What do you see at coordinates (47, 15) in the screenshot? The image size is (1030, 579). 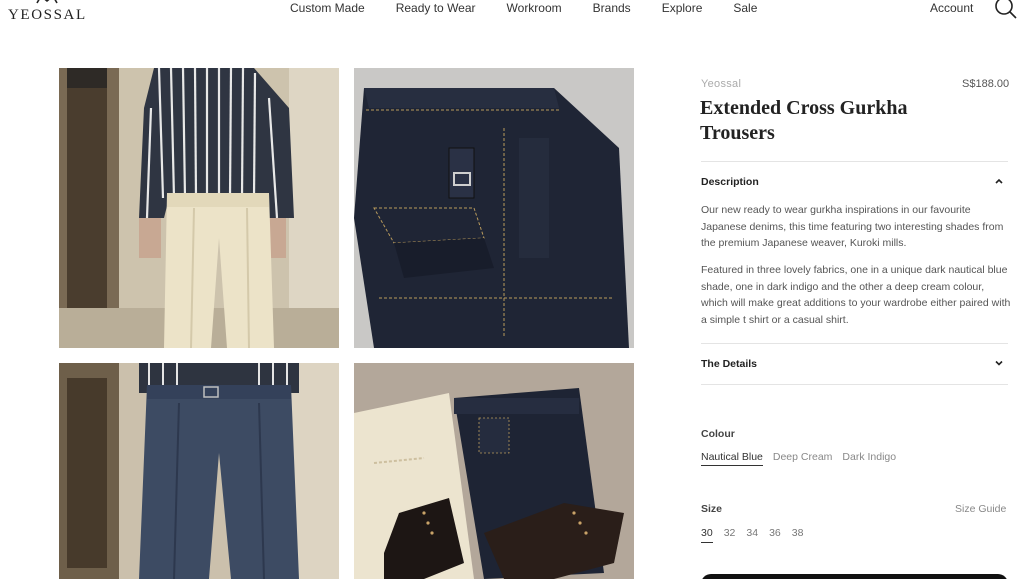 I see `logo-text: YEOSSAL` at bounding box center [47, 15].